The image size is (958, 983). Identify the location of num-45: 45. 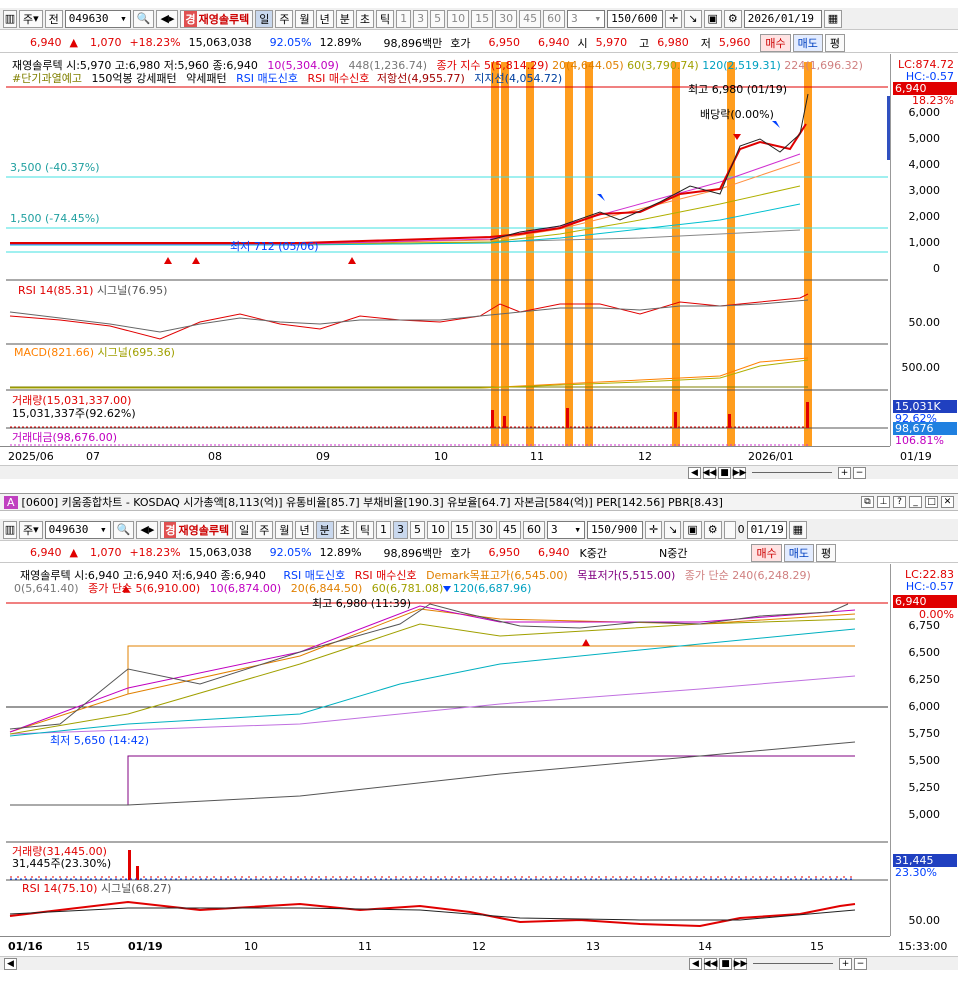
(509, 529).